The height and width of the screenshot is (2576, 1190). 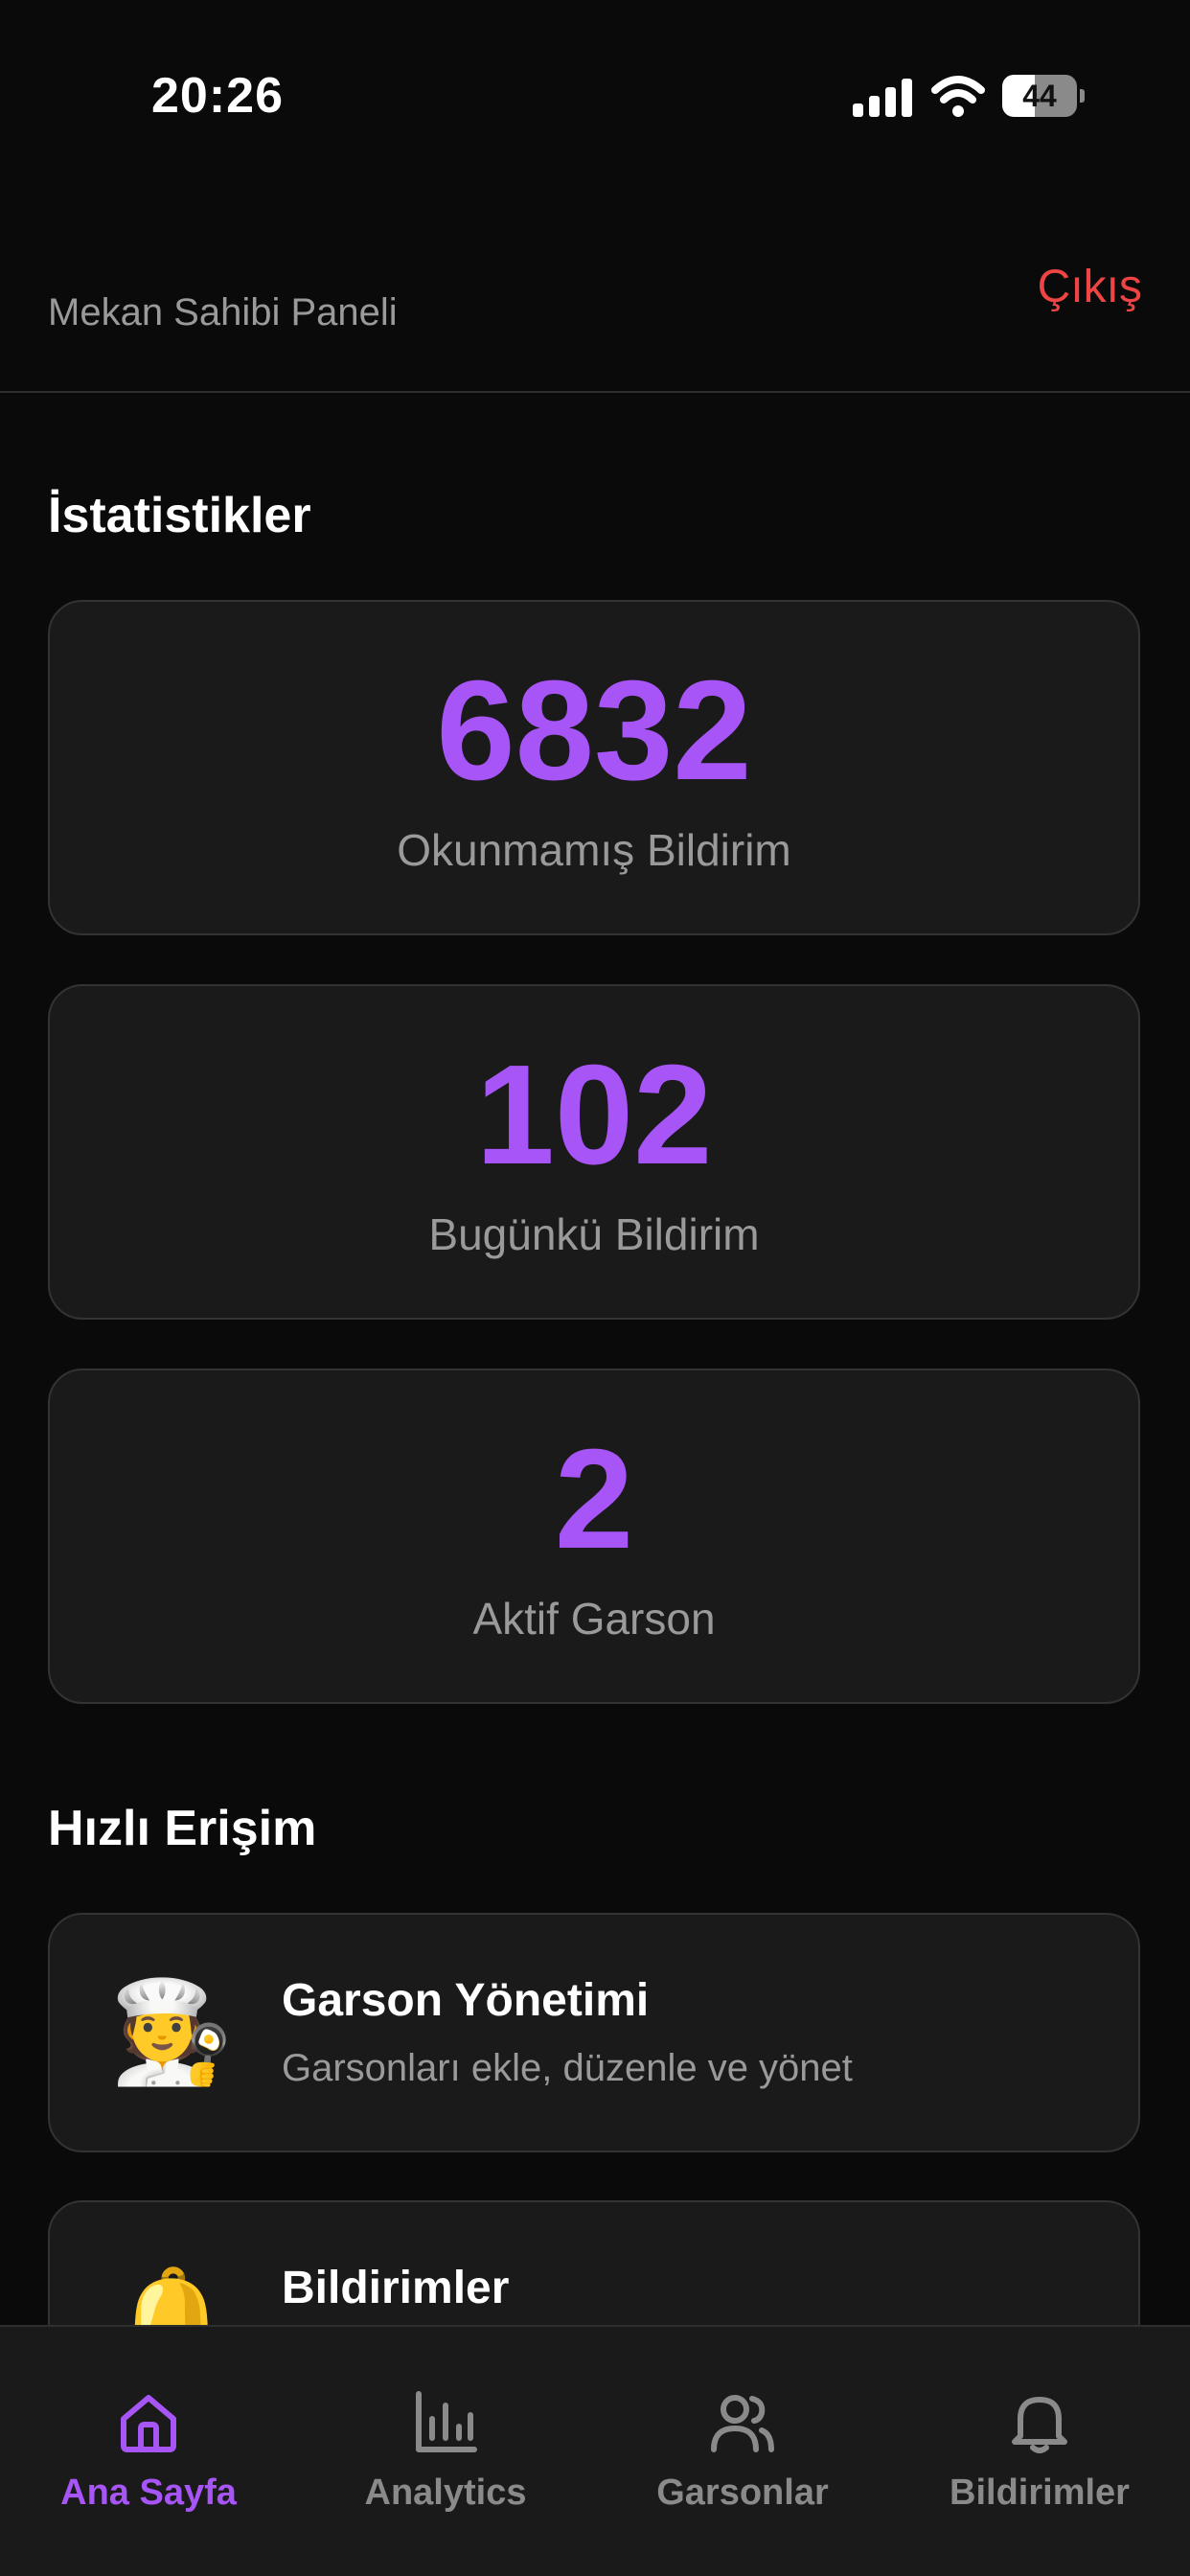 I want to click on status-bar: 20:26 44, so click(x=595, y=96).